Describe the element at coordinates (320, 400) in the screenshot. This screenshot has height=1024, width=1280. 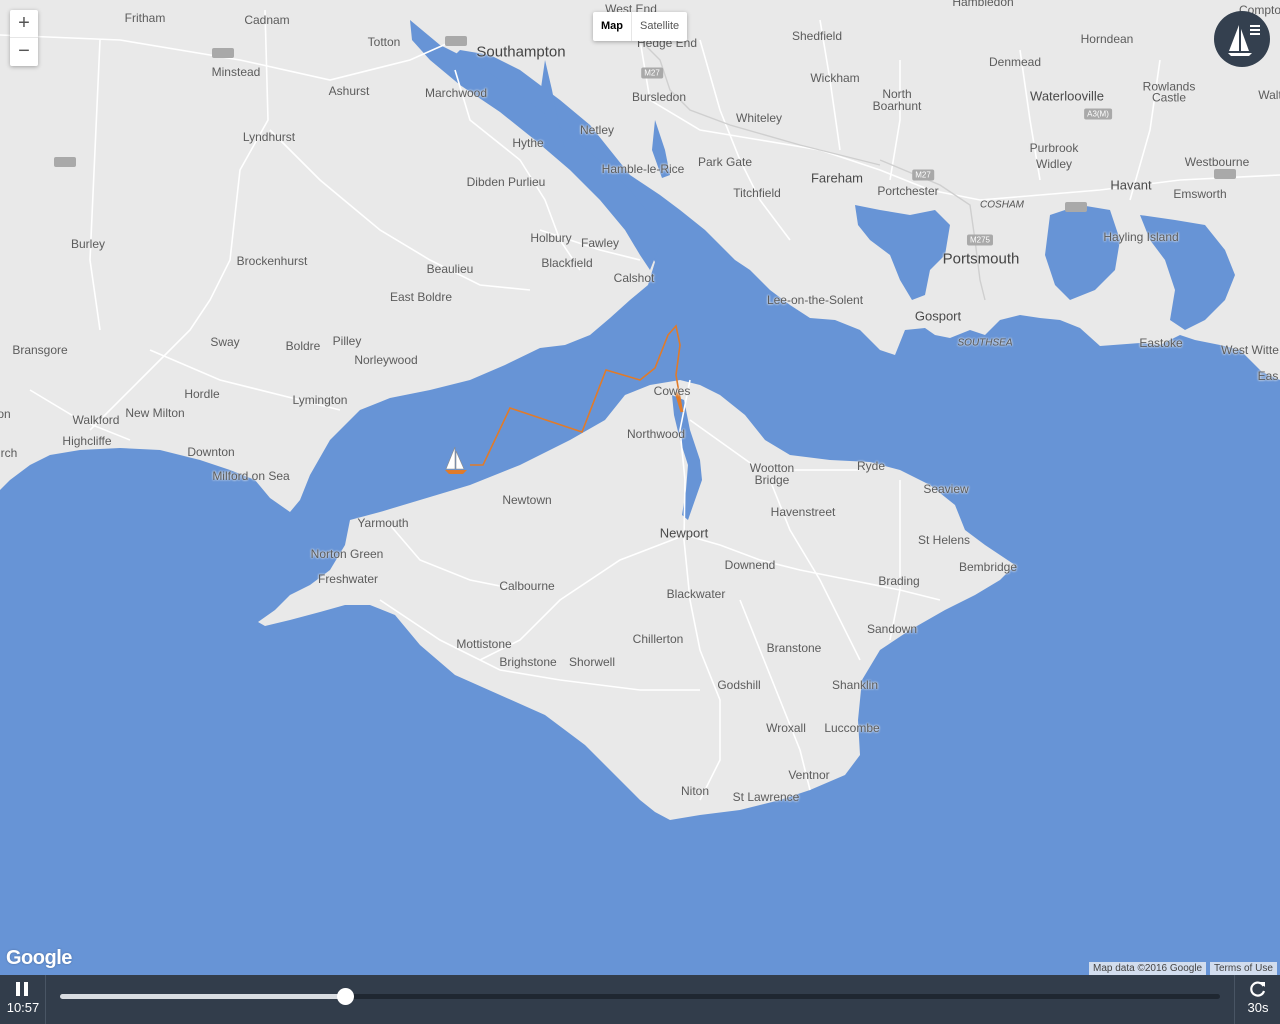
I see `place-lymington: Lymington` at that location.